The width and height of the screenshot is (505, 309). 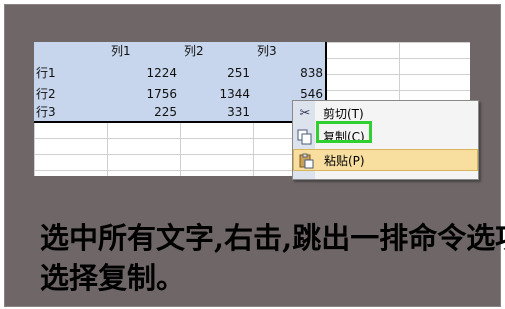 What do you see at coordinates (306, 161) in the screenshot?
I see `paste-icon` at bounding box center [306, 161].